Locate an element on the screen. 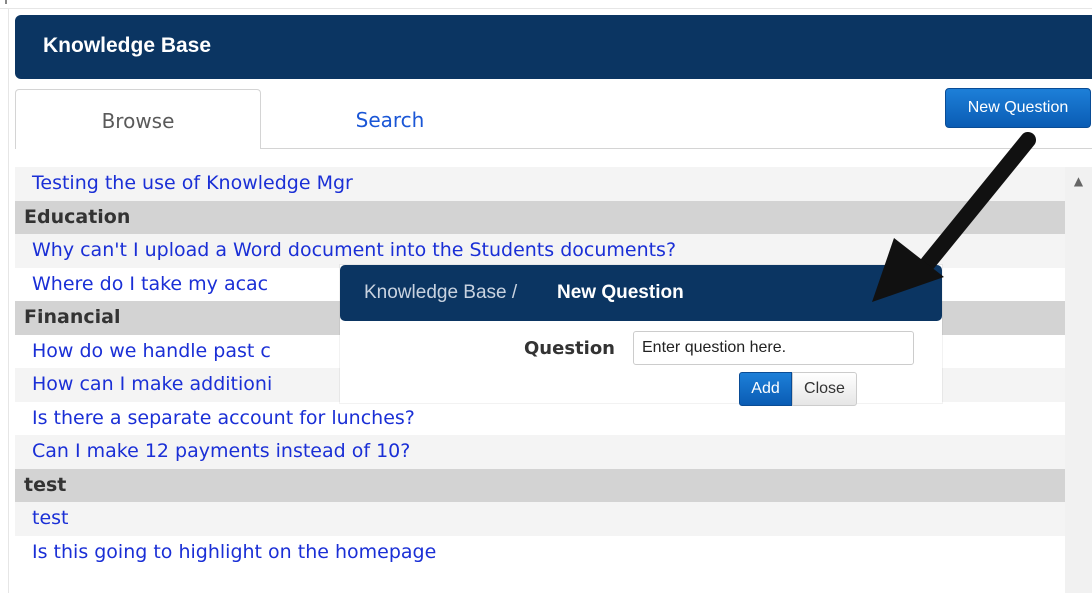  chevron-up-icon: ▲ is located at coordinates (1078, 181).